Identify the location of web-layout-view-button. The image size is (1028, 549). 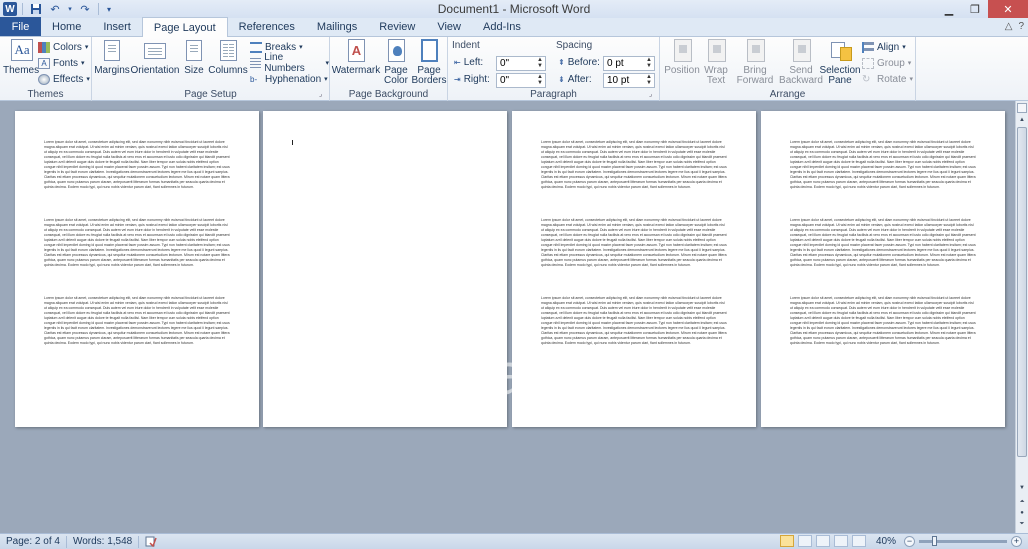
(822, 541).